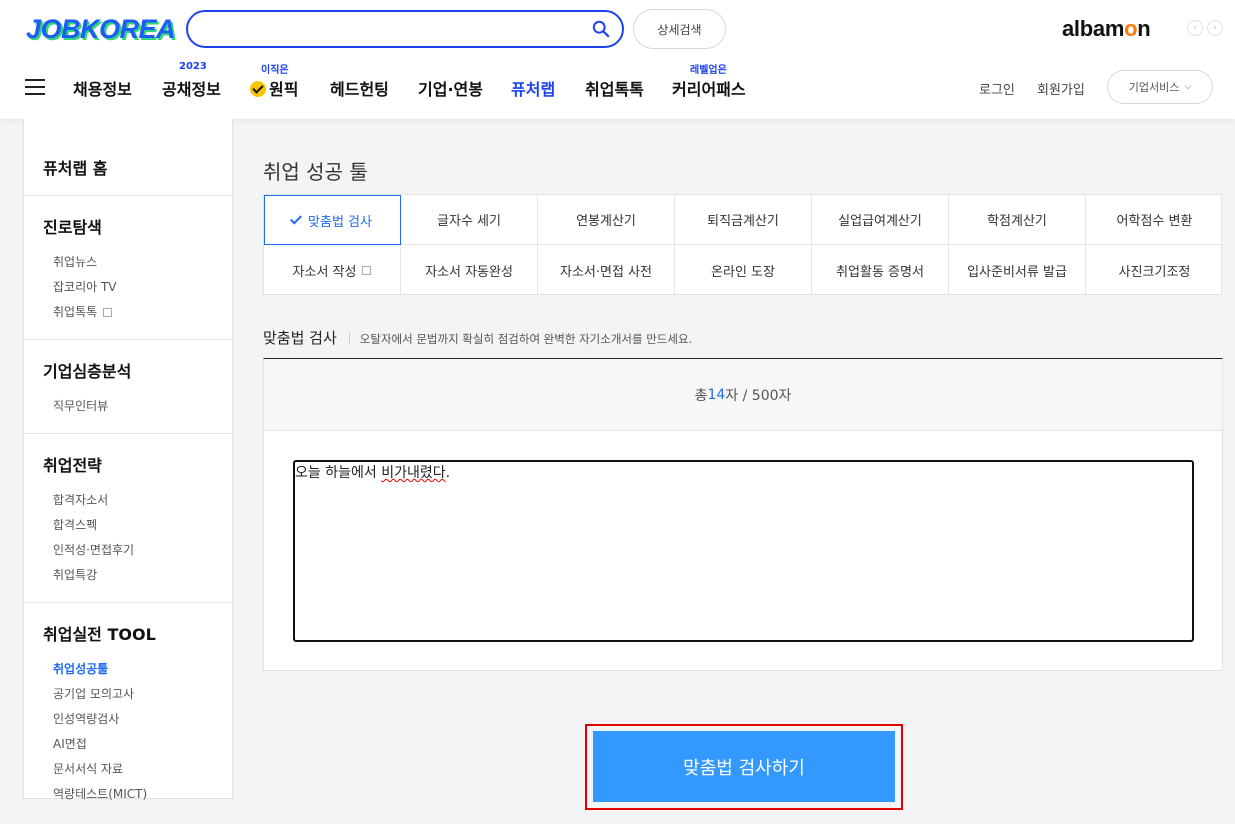 The height and width of the screenshot is (824, 1235). I want to click on sidebar-title: 진로탐색, so click(72, 227).